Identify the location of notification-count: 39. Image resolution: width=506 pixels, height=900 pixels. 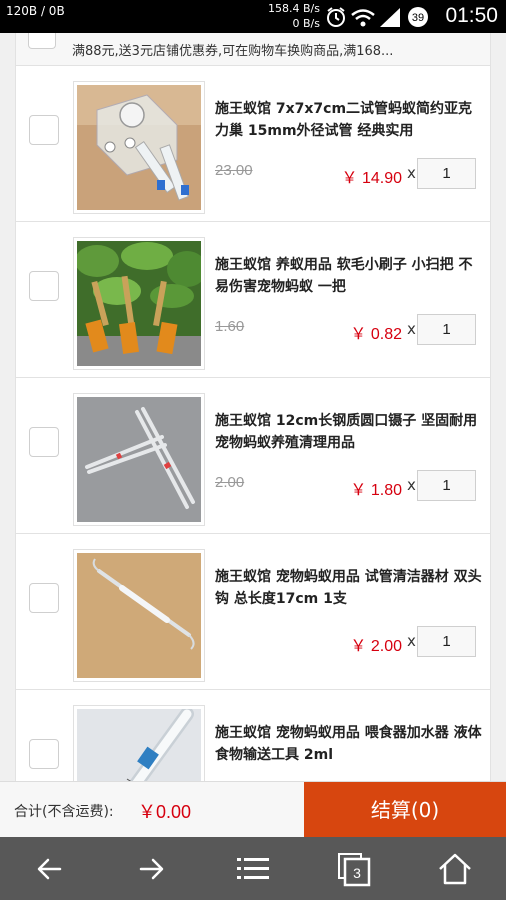
(418, 18).